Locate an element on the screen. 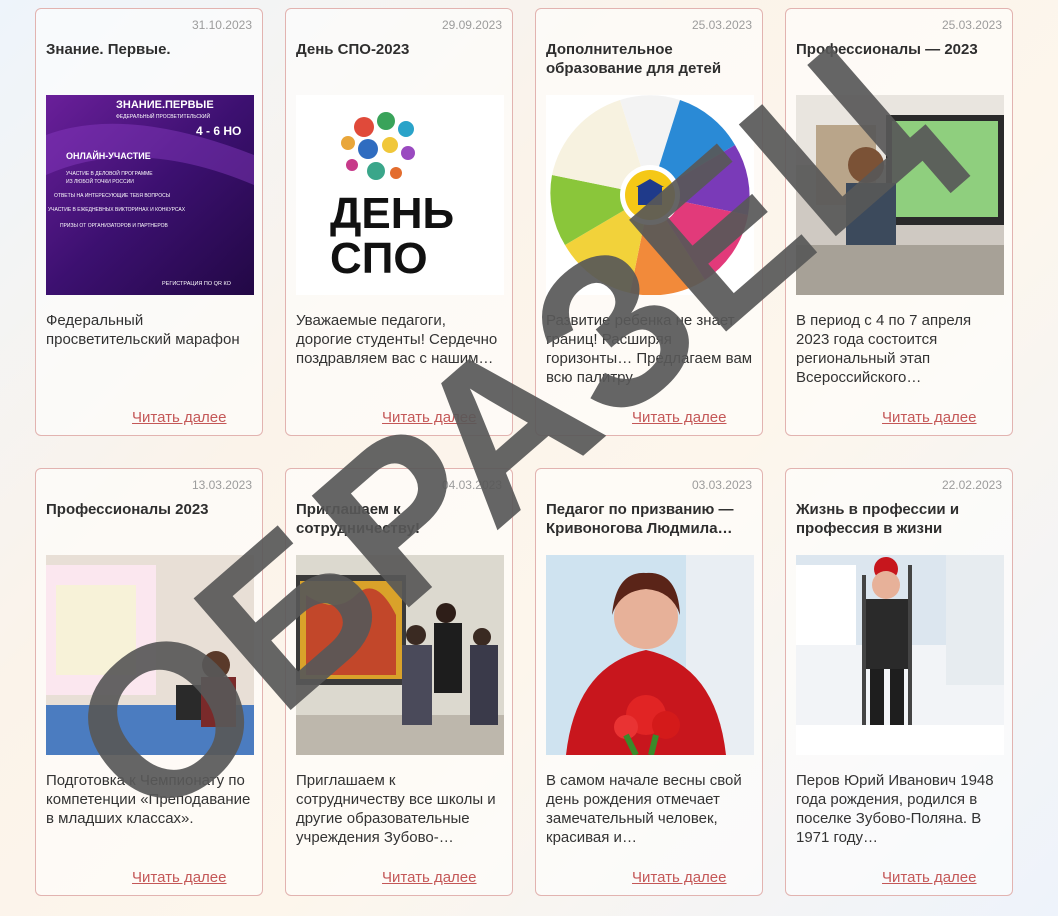 Image resolution: width=1058 pixels, height=916 pixels. svg-text: УЧАСТИЕ В ДЕЛОВОЙ ПРОГРАММЕ is located at coordinates (109, 173).